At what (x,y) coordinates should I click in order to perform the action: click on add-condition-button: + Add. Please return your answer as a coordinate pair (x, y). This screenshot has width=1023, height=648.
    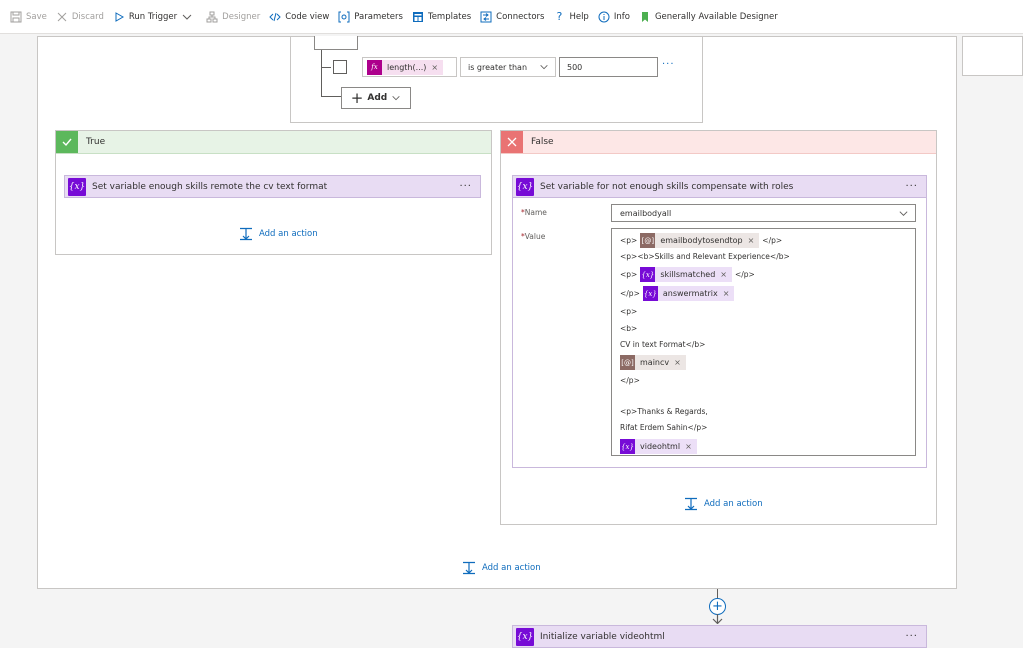
    Looking at the image, I should click on (376, 98).